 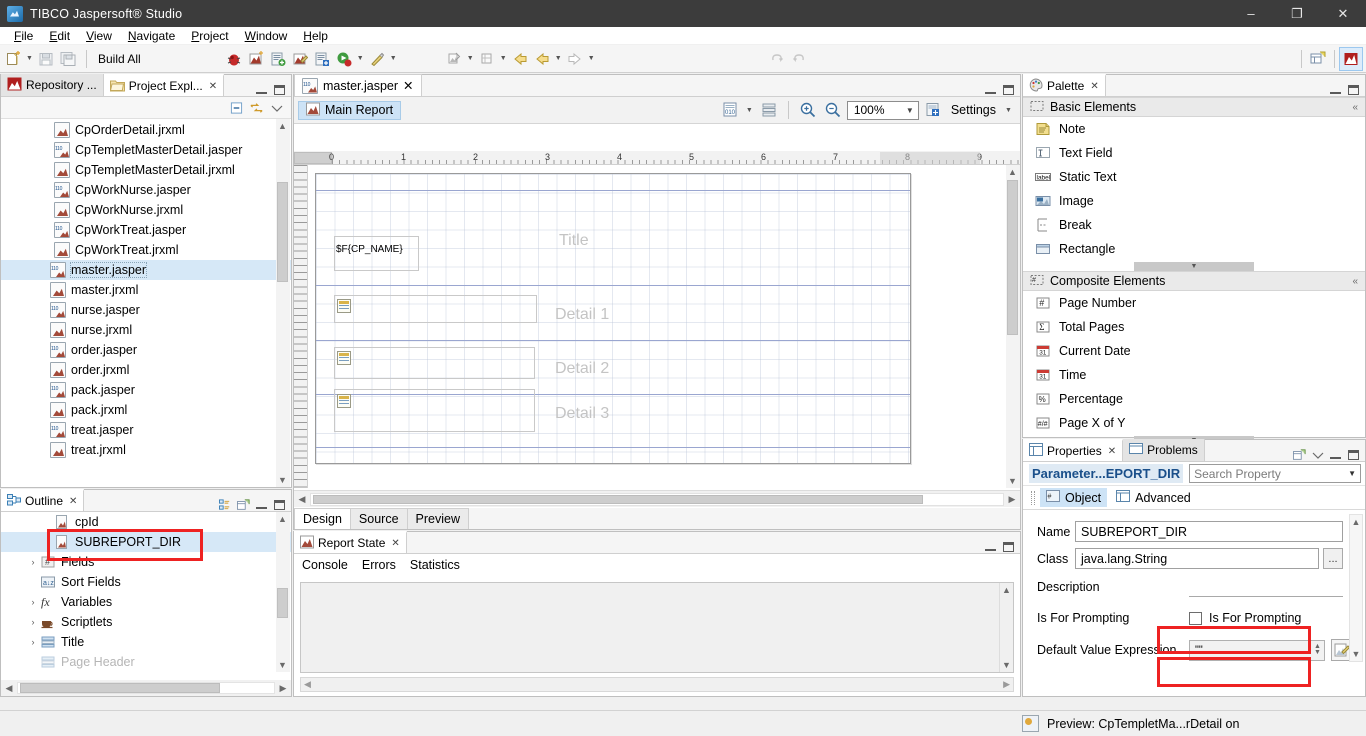 I want to click on close-button: ✕, so click(x=1343, y=13).